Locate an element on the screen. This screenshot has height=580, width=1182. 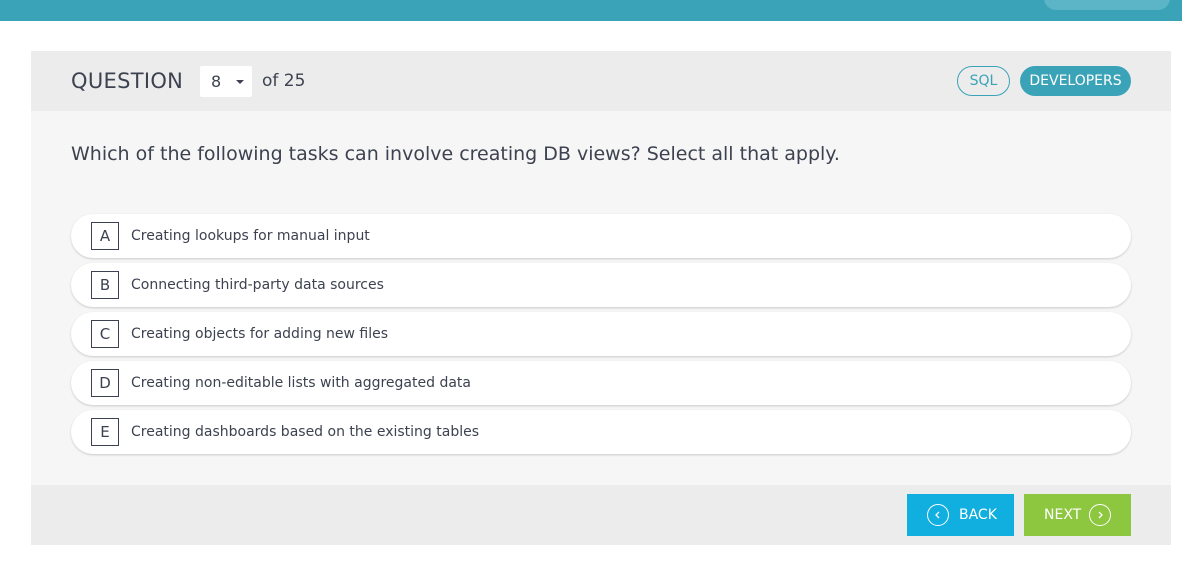
option-letter: C is located at coordinates (105, 334).